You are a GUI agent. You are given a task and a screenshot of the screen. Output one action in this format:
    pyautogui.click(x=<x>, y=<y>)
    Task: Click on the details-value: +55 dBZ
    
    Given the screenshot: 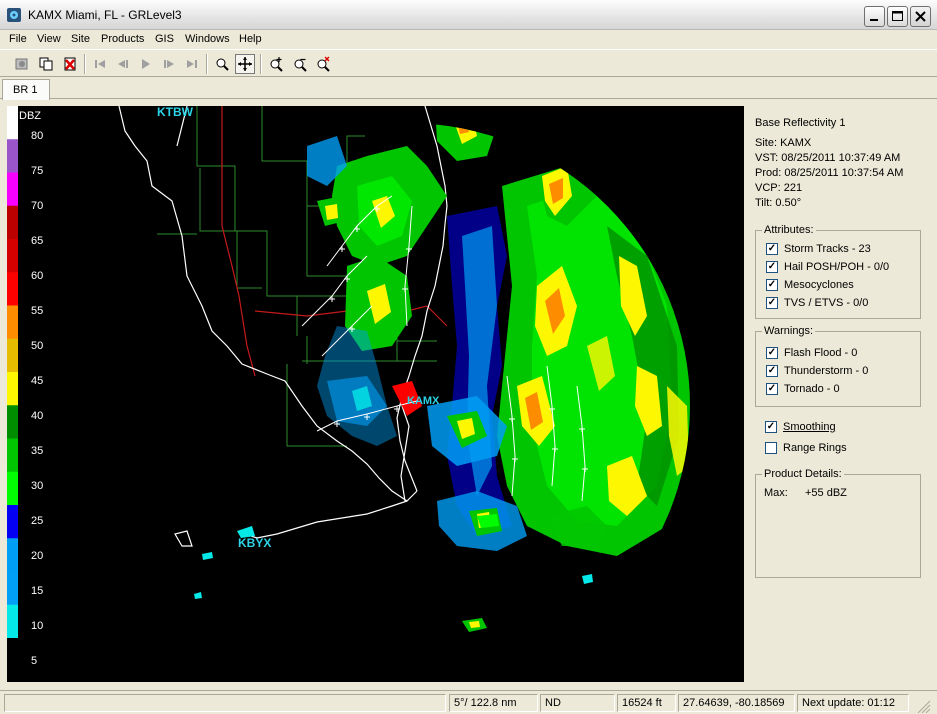 What is the action you would take?
    pyautogui.click(x=826, y=493)
    